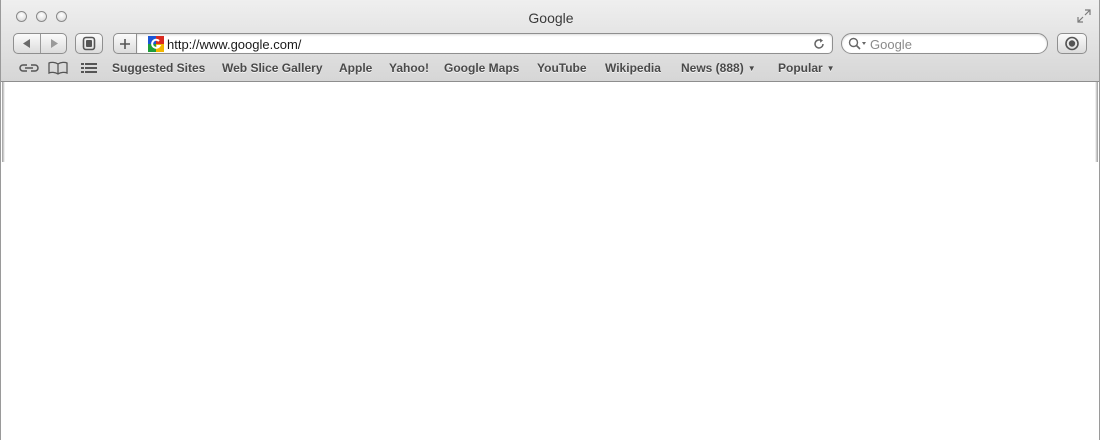  I want to click on bookmark-wikipedia: Wikipedia, so click(633, 68).